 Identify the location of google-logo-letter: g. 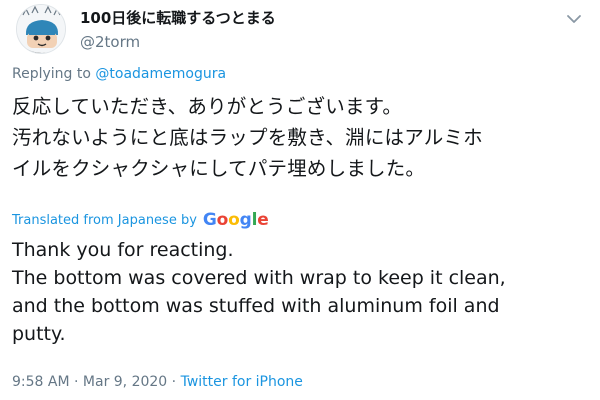
(245, 220).